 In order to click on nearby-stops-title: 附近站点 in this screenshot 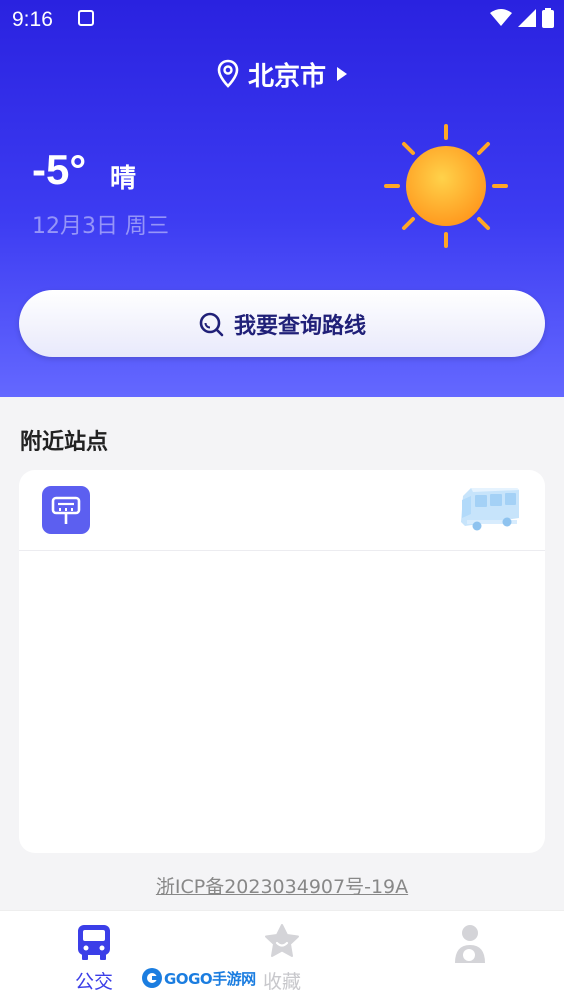, I will do `click(64, 442)`.